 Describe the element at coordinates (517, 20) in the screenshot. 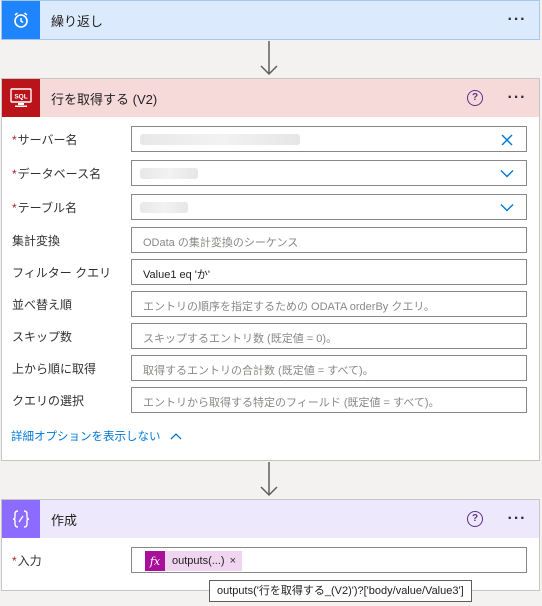

I see `repeat-more-button: ···` at that location.